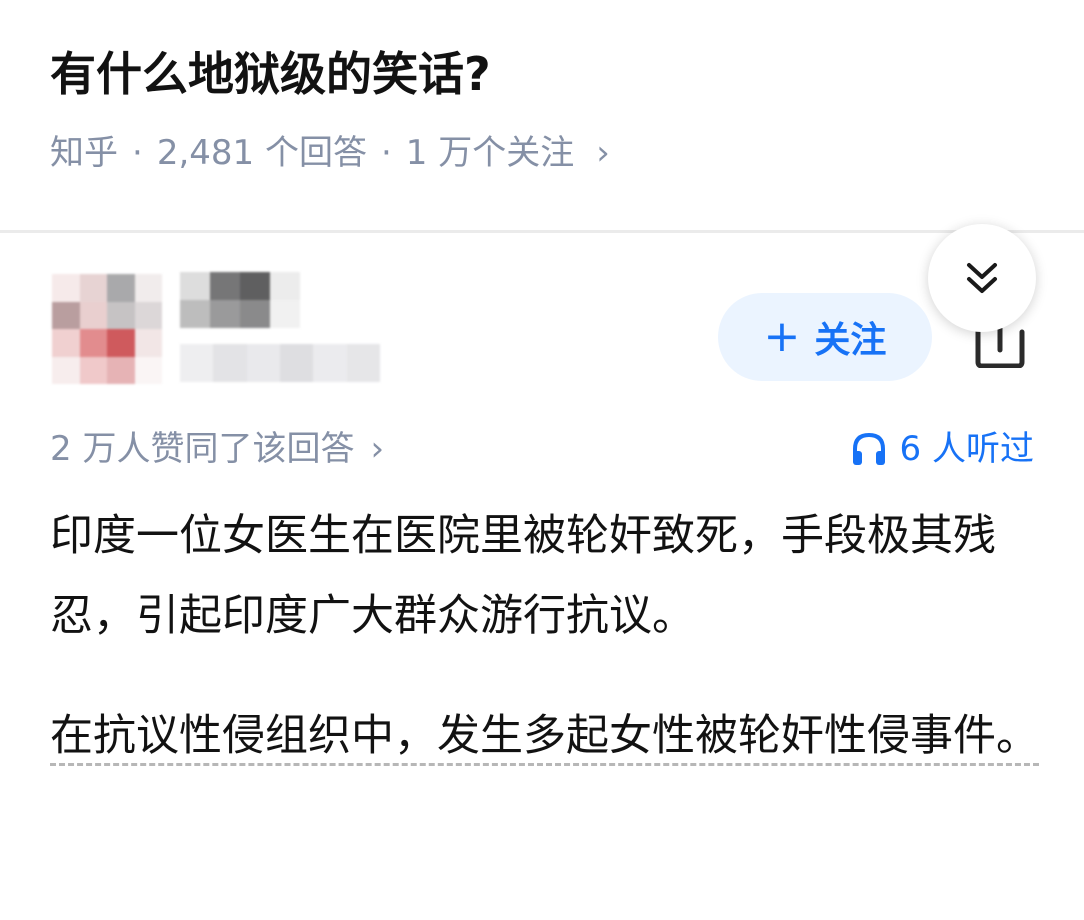  I want to click on collapse-button, so click(982, 278).